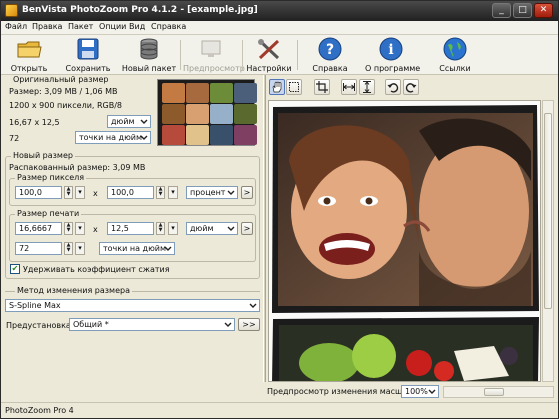 This screenshot has width=559, height=419. Describe the element at coordinates (247, 228) in the screenshot. I see `print-size-more-button: >` at that location.